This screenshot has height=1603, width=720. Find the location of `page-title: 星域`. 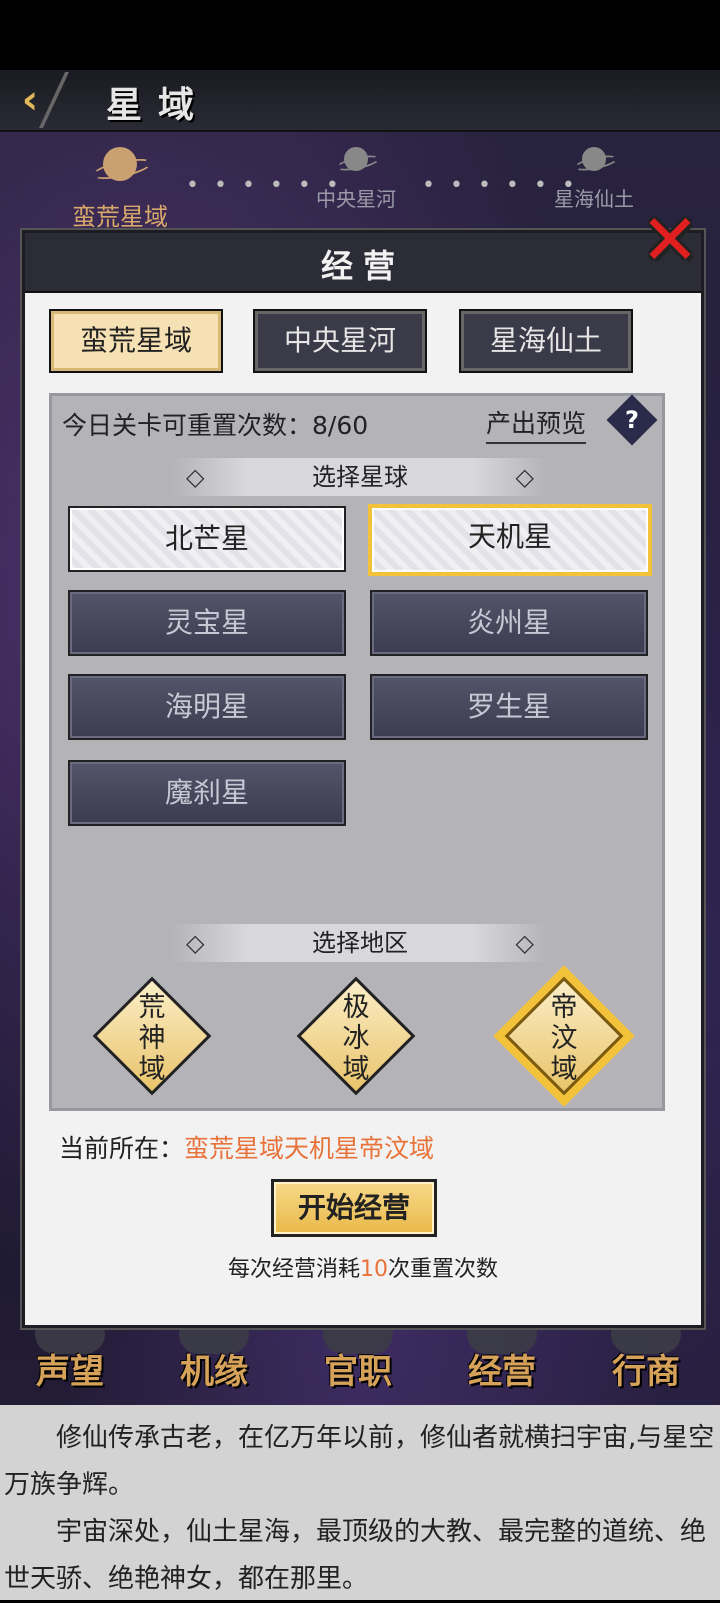

page-title: 星域 is located at coordinates (158, 105).